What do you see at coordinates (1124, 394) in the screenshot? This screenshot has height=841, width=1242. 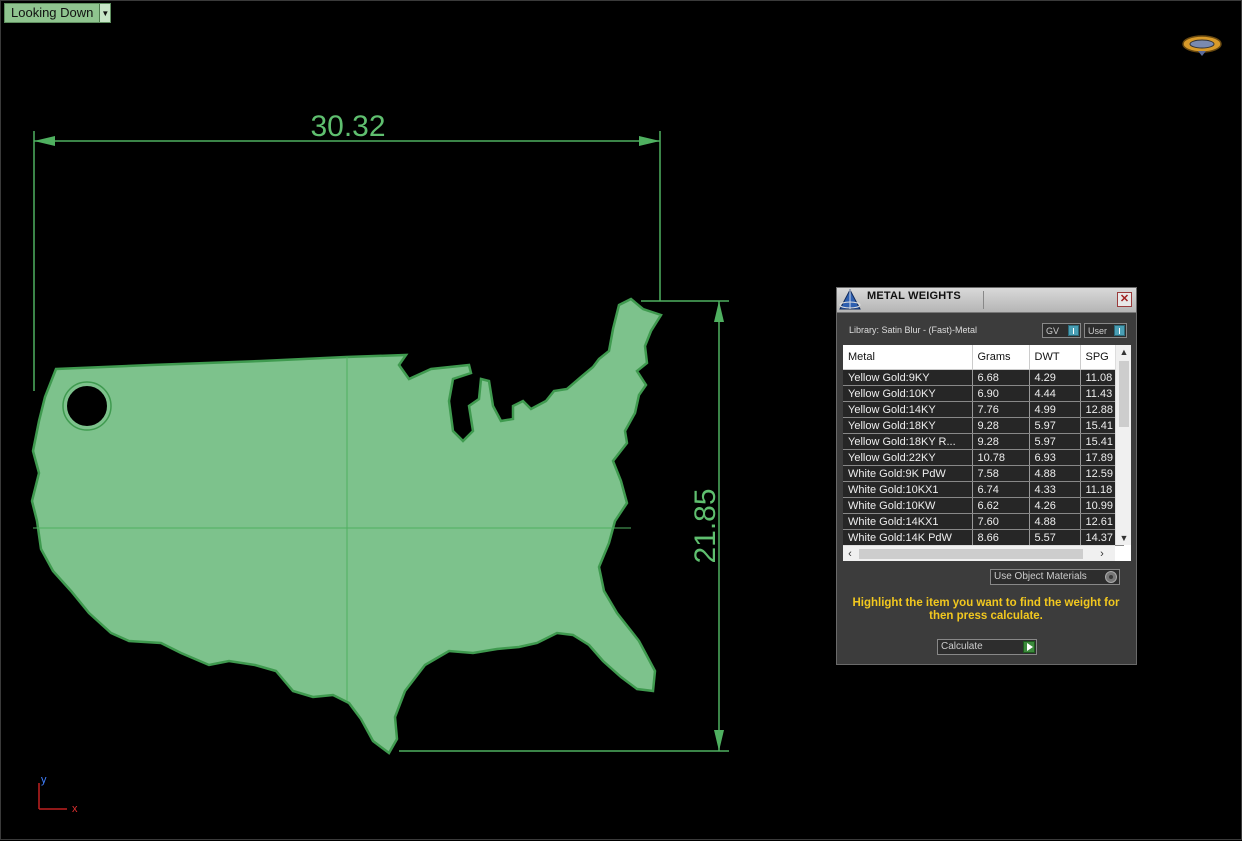 I see `scroll-thumb` at bounding box center [1124, 394].